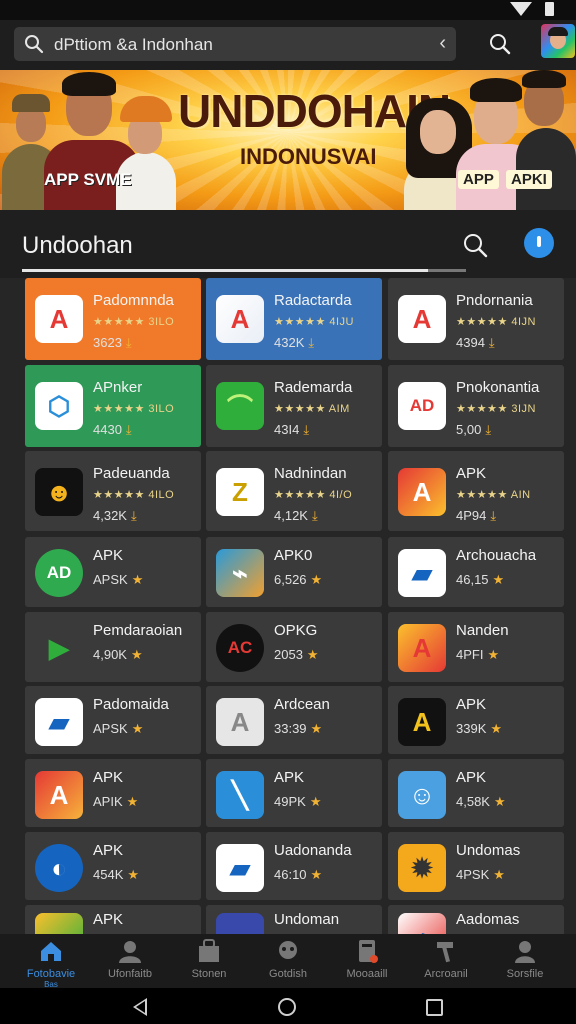 The width and height of the screenshot is (576, 1024). What do you see at coordinates (115, 516) in the screenshot?
I see `app-size: 4,32K ⤓` at bounding box center [115, 516].